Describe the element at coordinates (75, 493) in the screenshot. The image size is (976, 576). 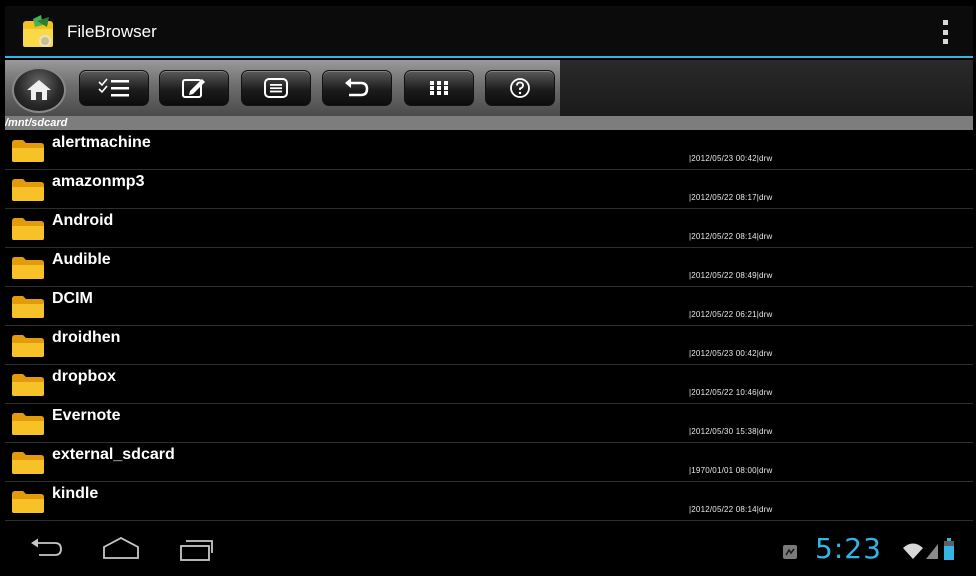
I see `file-name: kindle` at that location.